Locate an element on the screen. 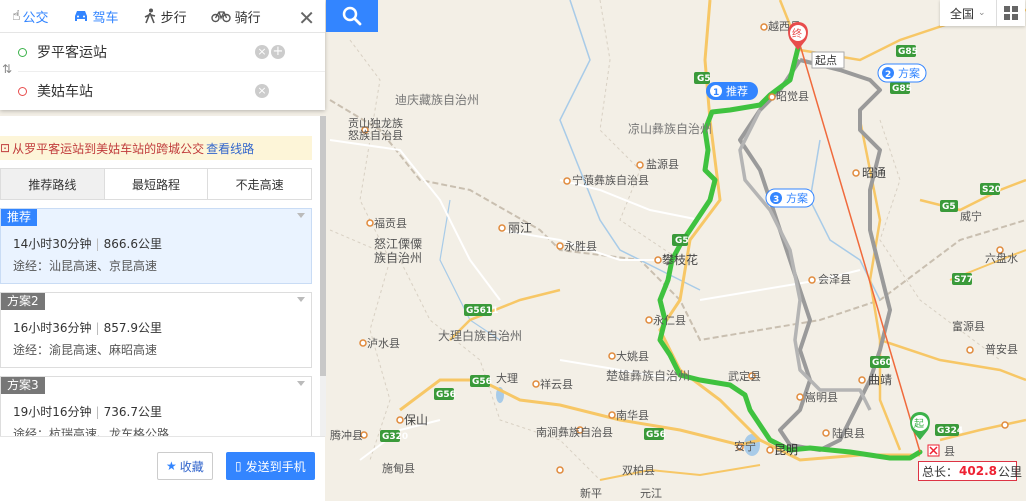 This screenshot has width=1026, height=501. car-icon is located at coordinates (80, 16).